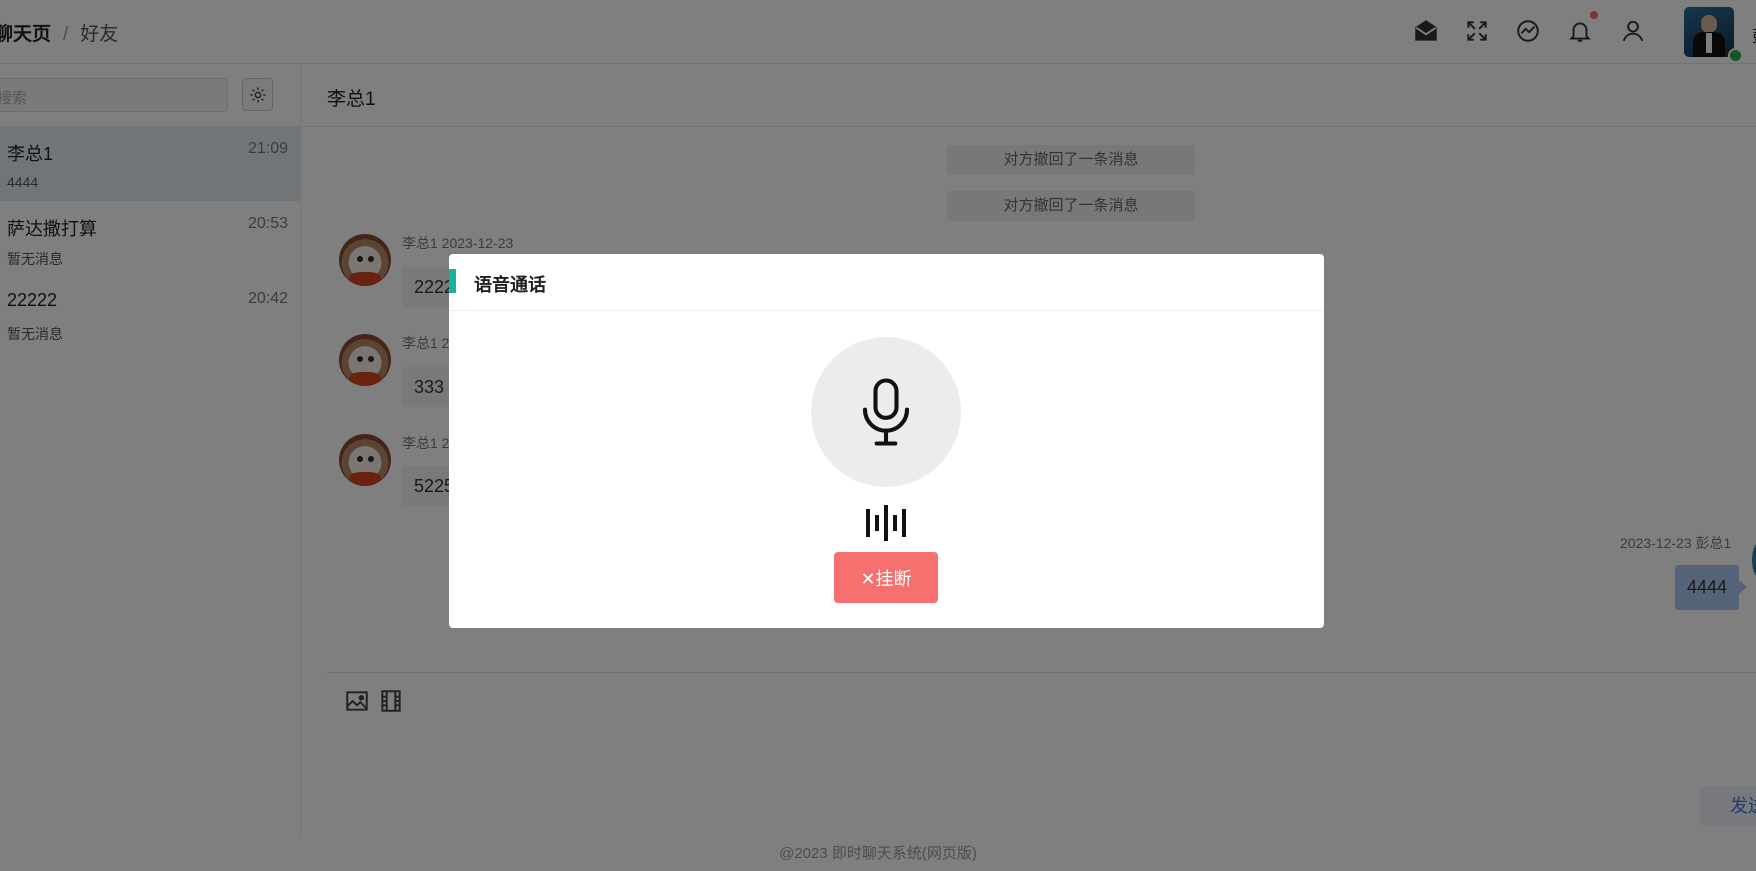 Image resolution: width=1756 pixels, height=871 pixels. I want to click on dialog-header: 语音通话, so click(886, 282).